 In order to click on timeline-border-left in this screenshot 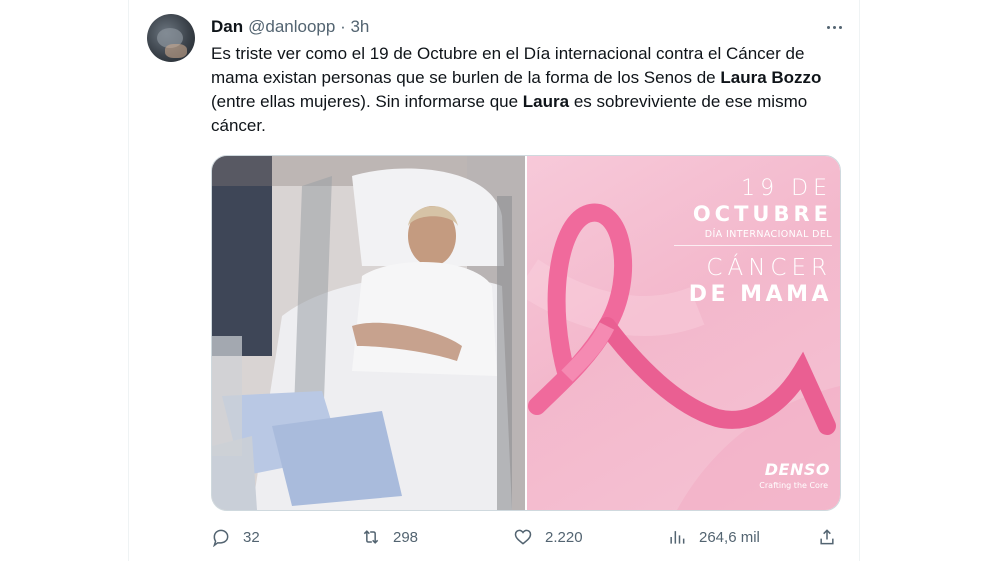, I will do `click(128, 280)`.